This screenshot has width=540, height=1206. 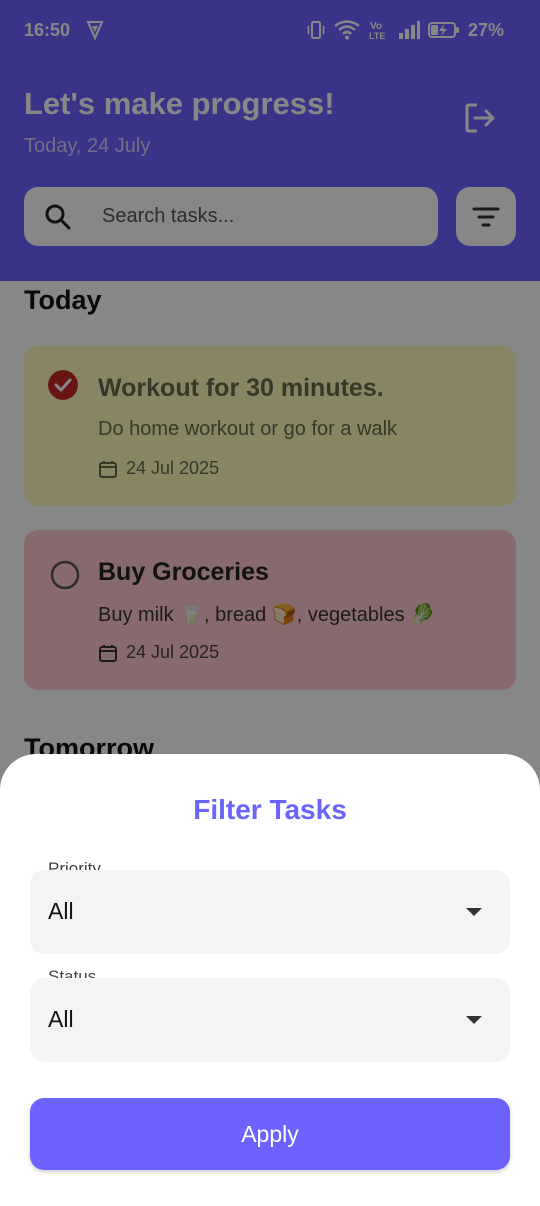 I want to click on status-value: All, so click(x=61, y=1019).